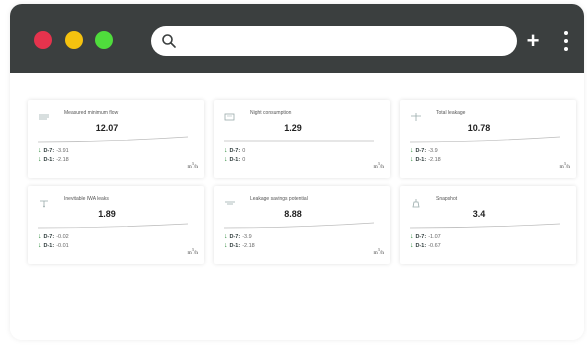 This screenshot has width=587, height=345. What do you see at coordinates (62, 237) in the screenshot?
I see `delta-value: -0.02` at bounding box center [62, 237].